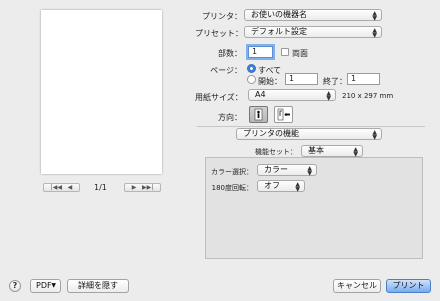 This screenshot has width=440, height=301. What do you see at coordinates (219, 33) in the screenshot?
I see `preset-label: プリセット：` at bounding box center [219, 33].